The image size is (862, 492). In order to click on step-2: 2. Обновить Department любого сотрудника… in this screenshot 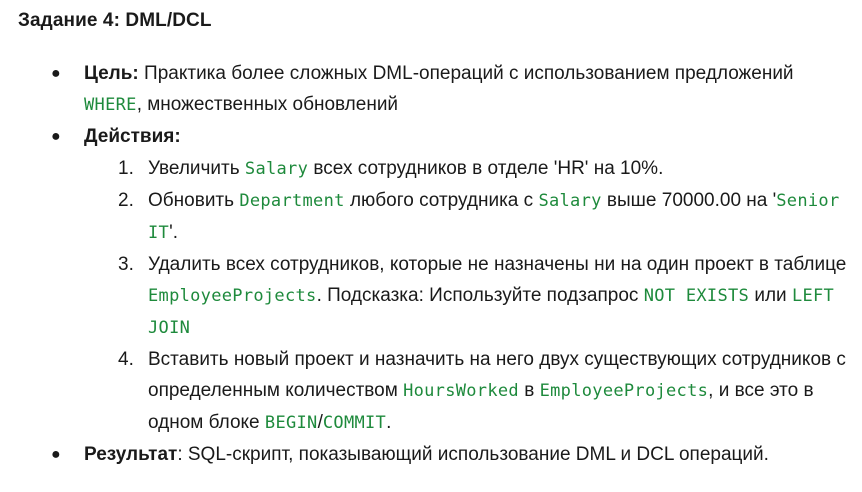, I will do `click(466, 217)`.